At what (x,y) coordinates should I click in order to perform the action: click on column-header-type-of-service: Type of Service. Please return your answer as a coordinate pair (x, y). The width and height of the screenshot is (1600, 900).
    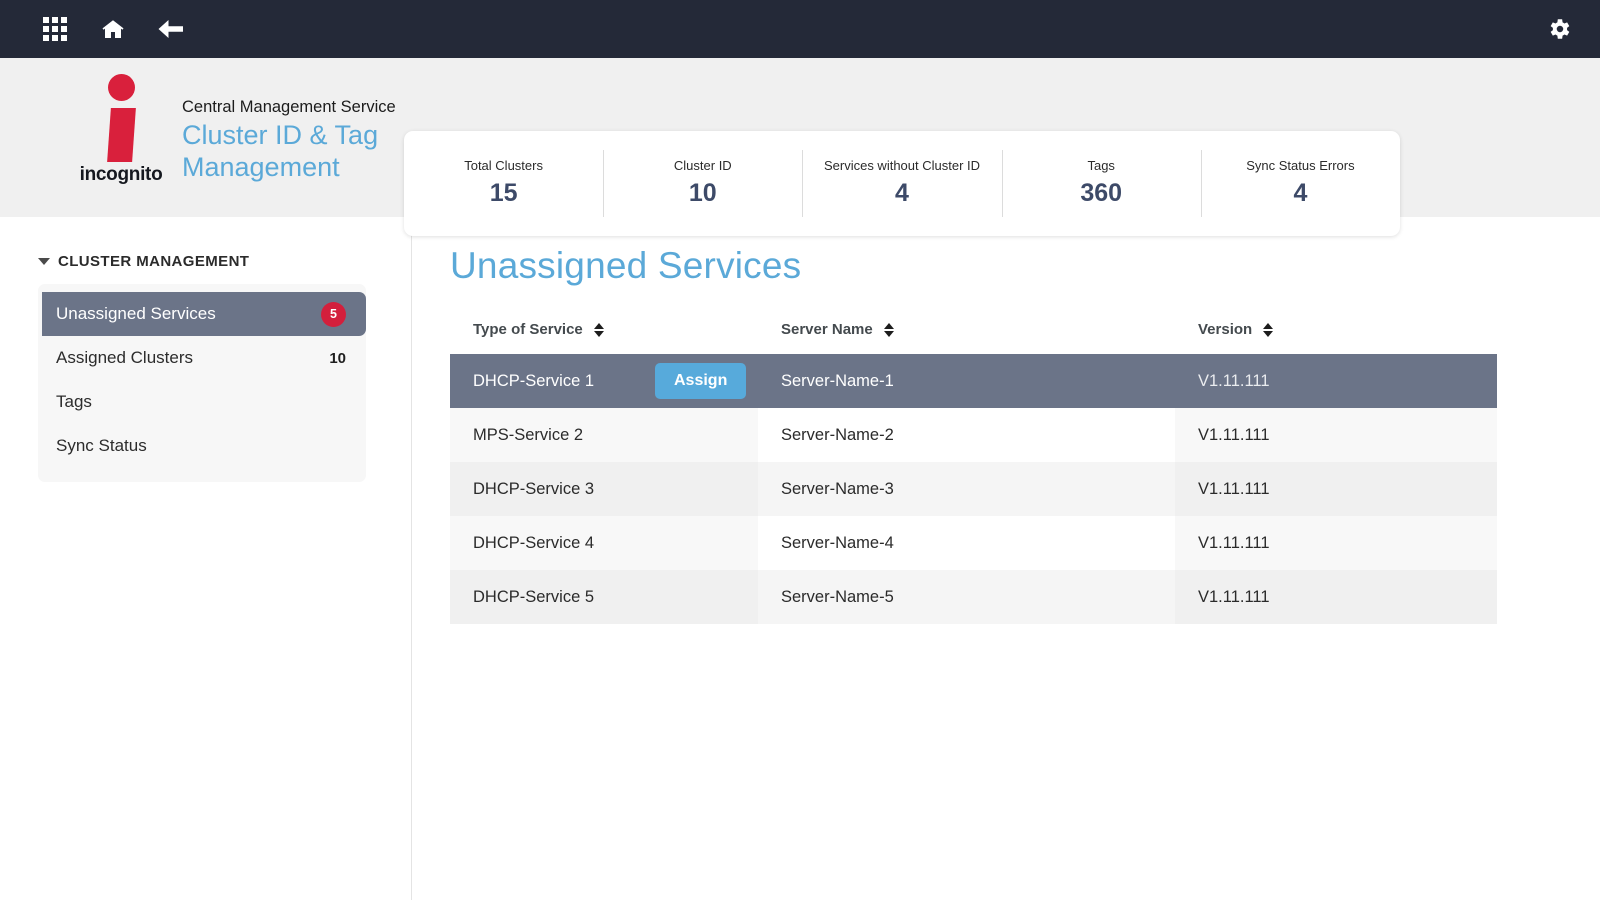
    Looking at the image, I should click on (604, 337).